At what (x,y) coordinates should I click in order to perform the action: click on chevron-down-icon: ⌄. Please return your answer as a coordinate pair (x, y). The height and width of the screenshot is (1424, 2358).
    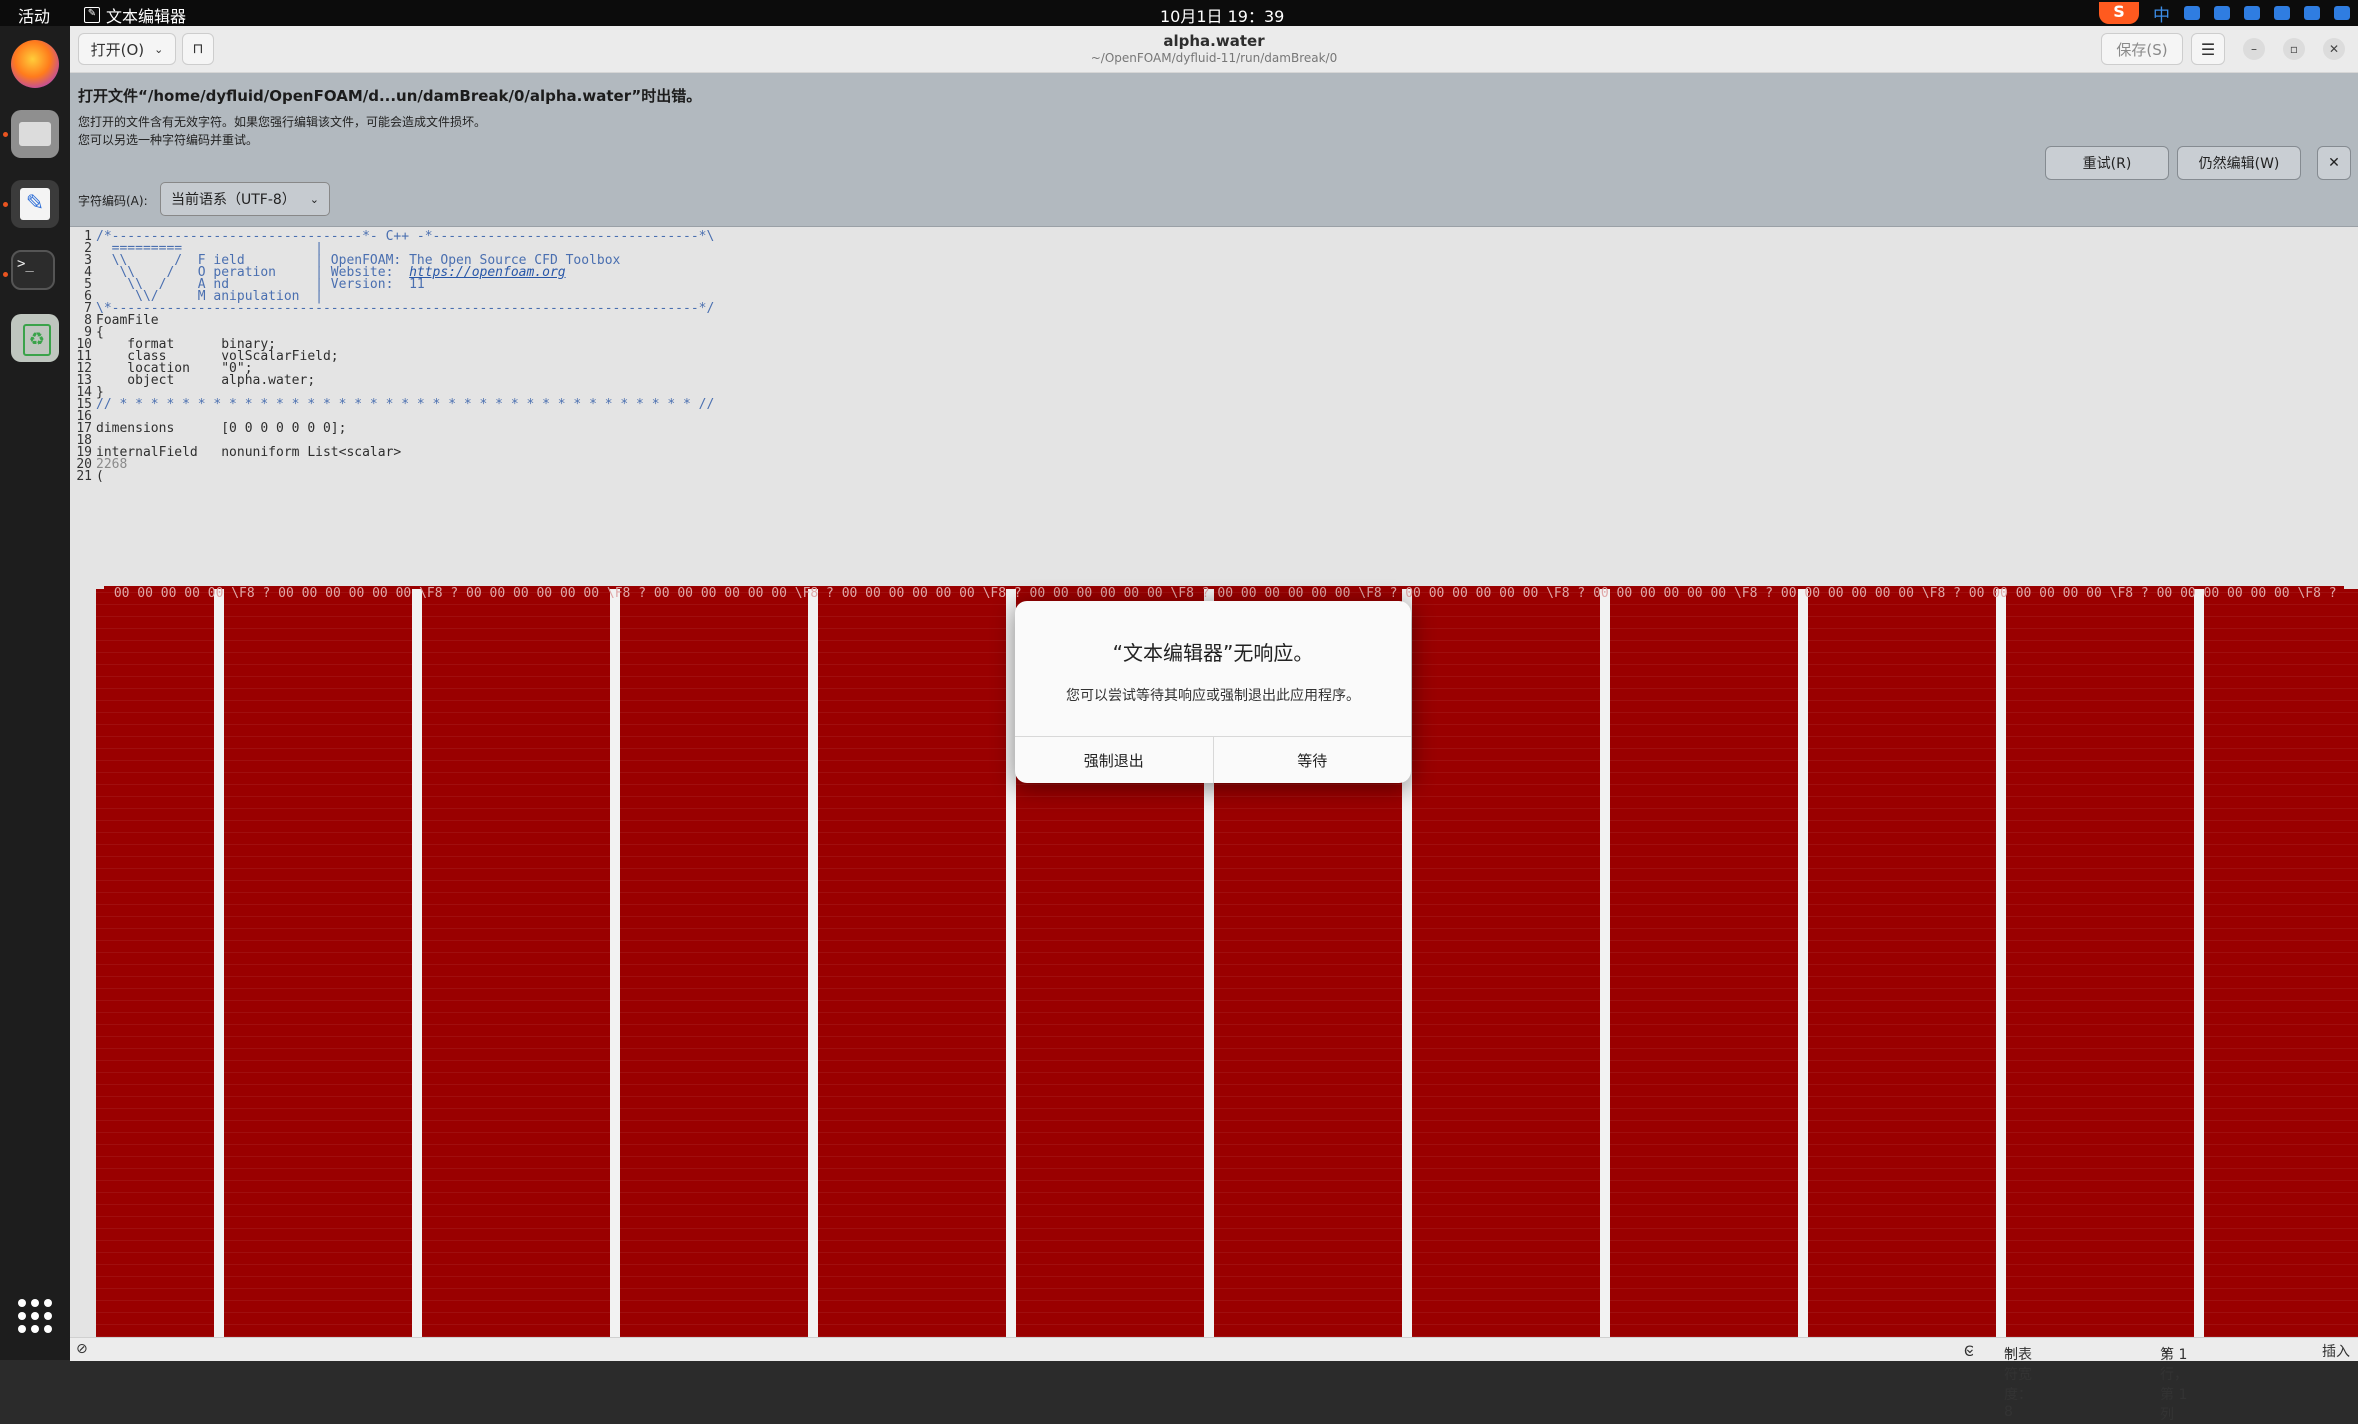
    Looking at the image, I should click on (314, 199).